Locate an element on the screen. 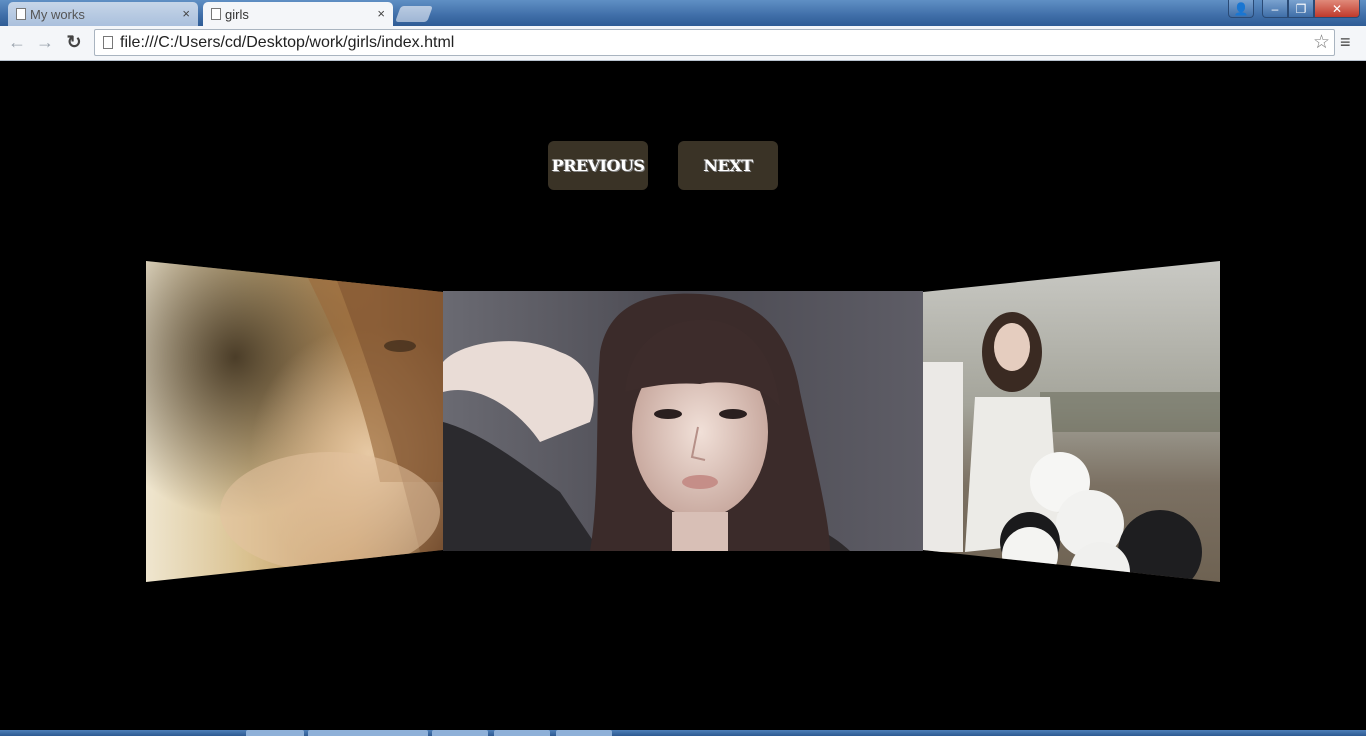 The width and height of the screenshot is (1366, 736). tab-my-works: My works × is located at coordinates (103, 14).